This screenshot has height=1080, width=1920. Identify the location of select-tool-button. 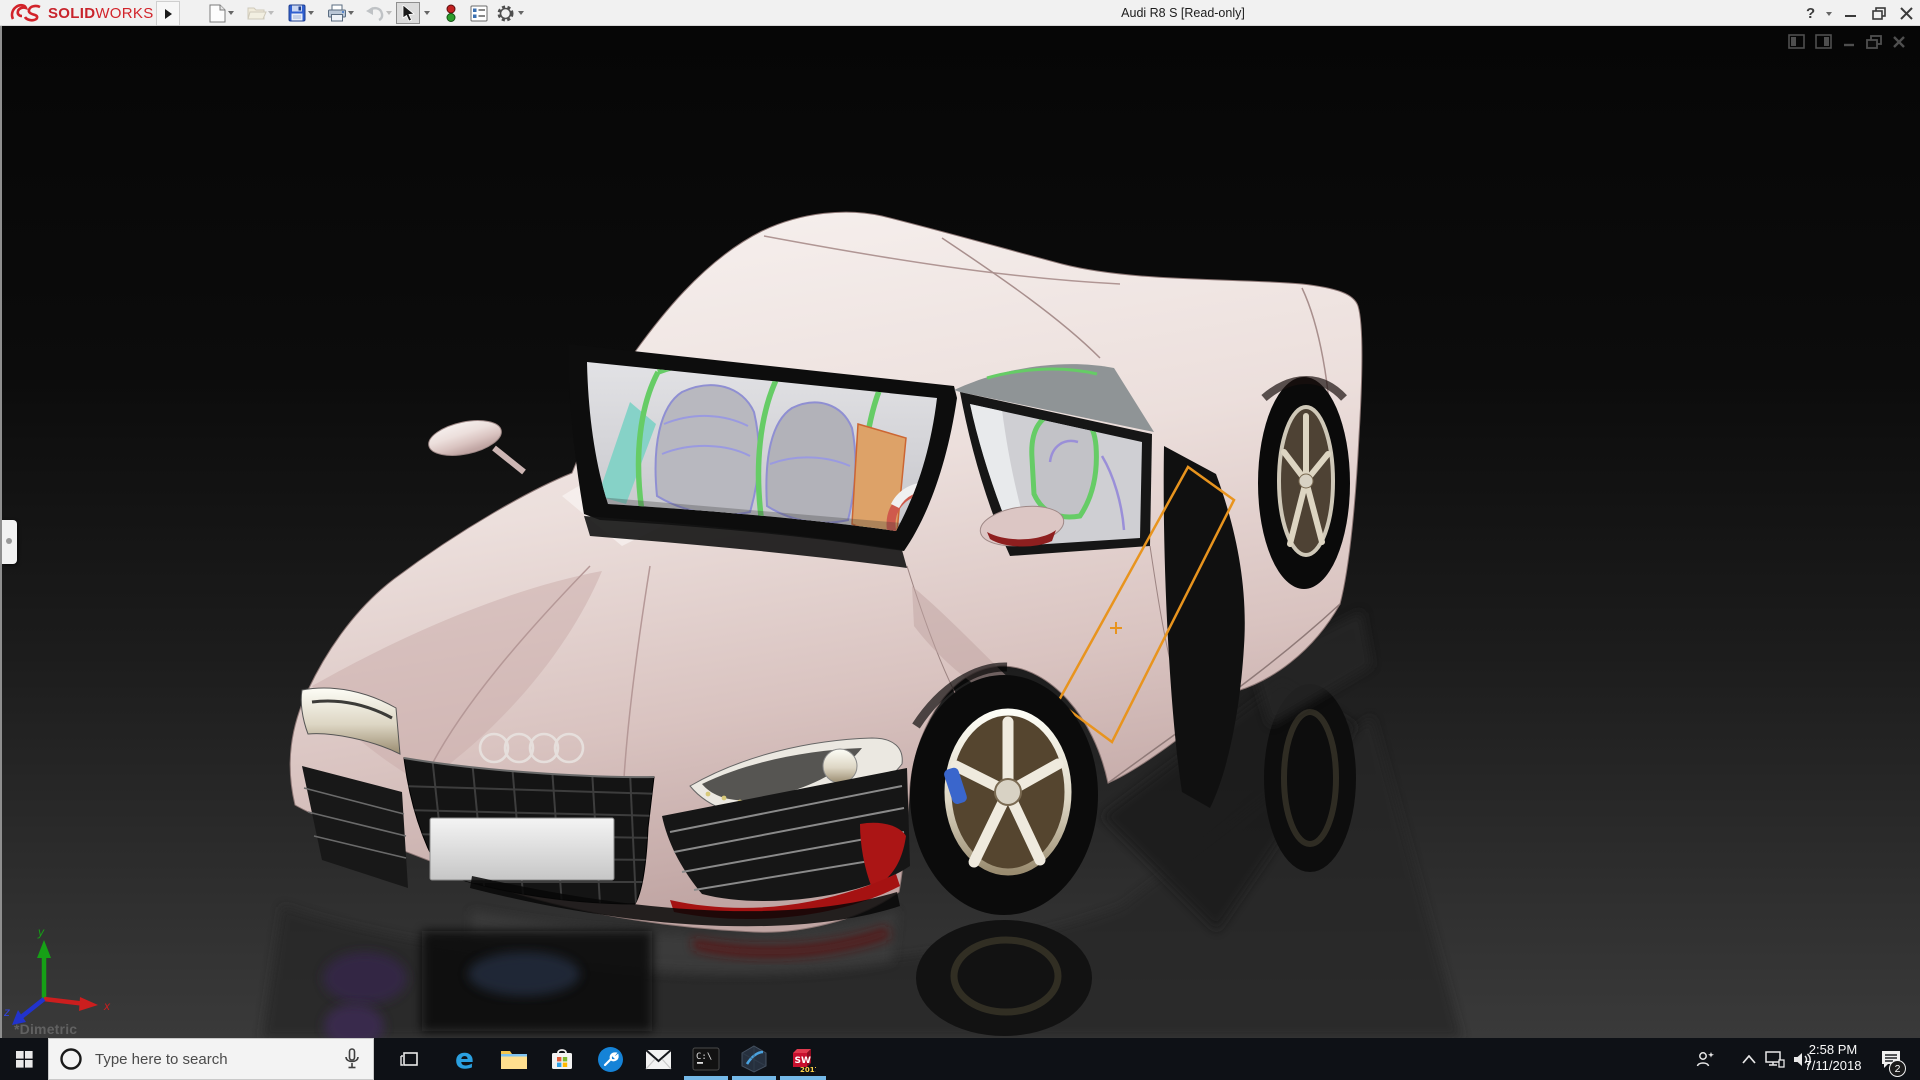
(408, 13).